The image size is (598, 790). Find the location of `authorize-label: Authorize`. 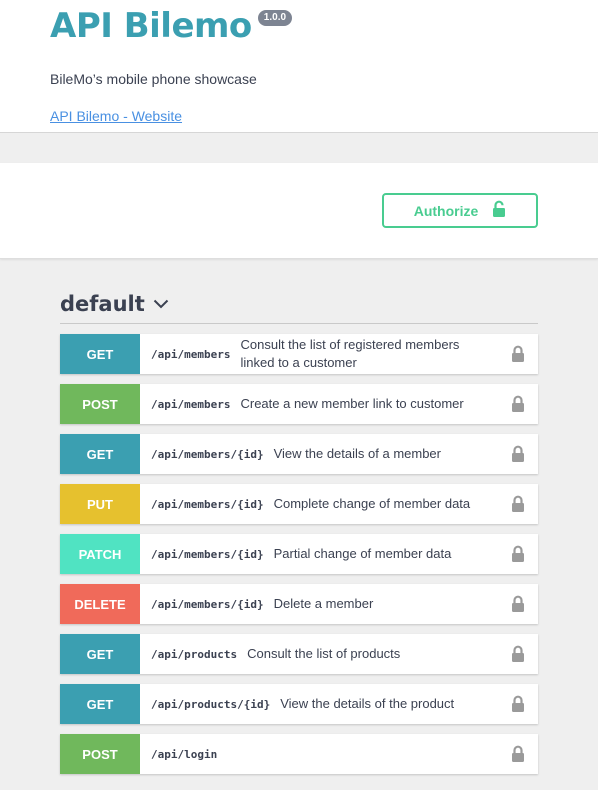

authorize-label: Authorize is located at coordinates (446, 210).